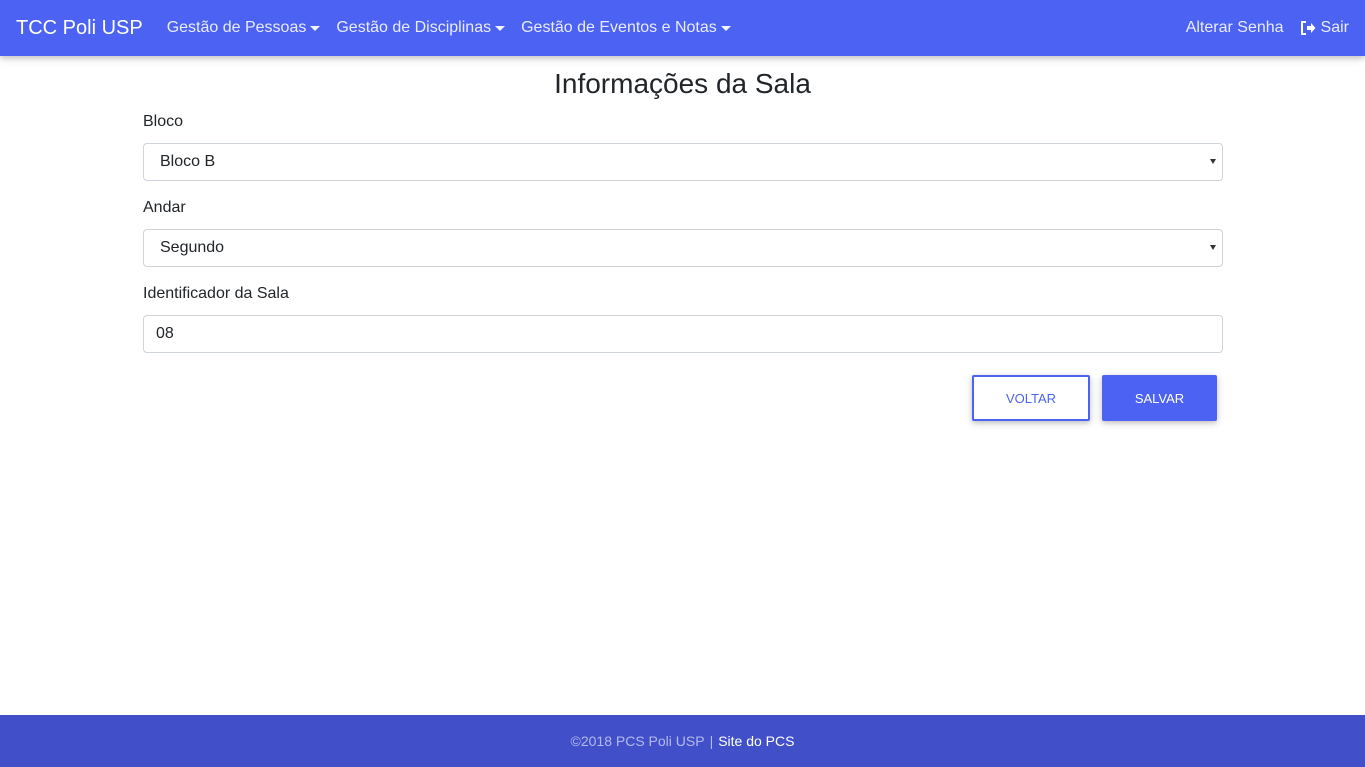  Describe the element at coordinates (192, 247) in the screenshot. I see `andar-select-value: Segundo` at that location.